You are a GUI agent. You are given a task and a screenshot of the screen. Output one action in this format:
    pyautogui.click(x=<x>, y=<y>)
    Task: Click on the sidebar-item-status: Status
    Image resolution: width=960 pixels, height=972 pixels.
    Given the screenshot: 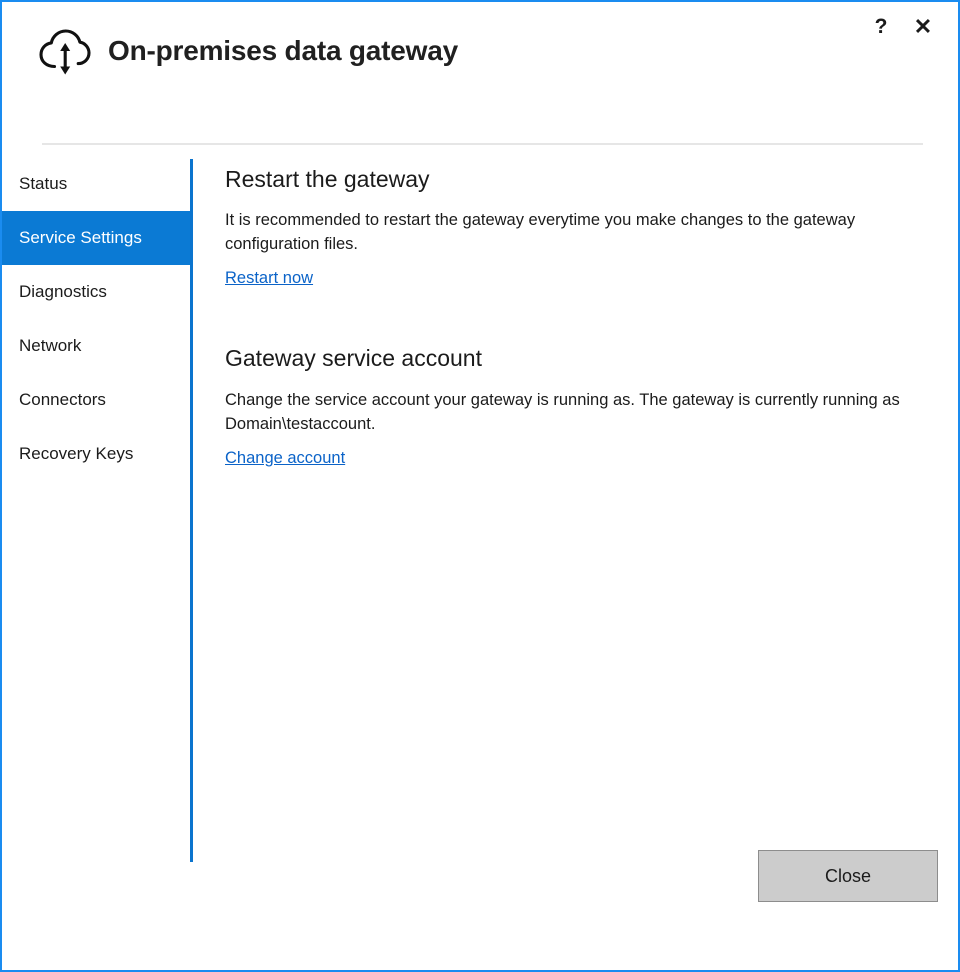 What is the action you would take?
    pyautogui.click(x=96, y=184)
    